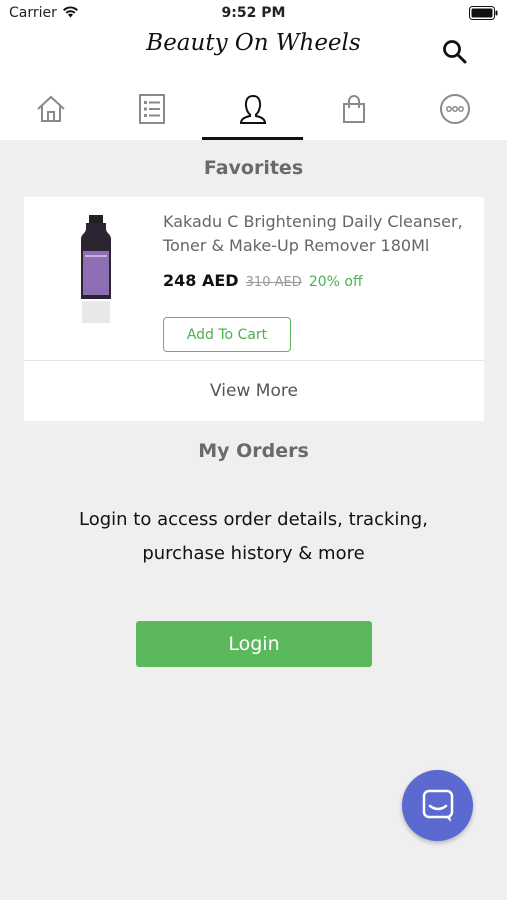  I want to click on profile-icon, so click(252, 109).